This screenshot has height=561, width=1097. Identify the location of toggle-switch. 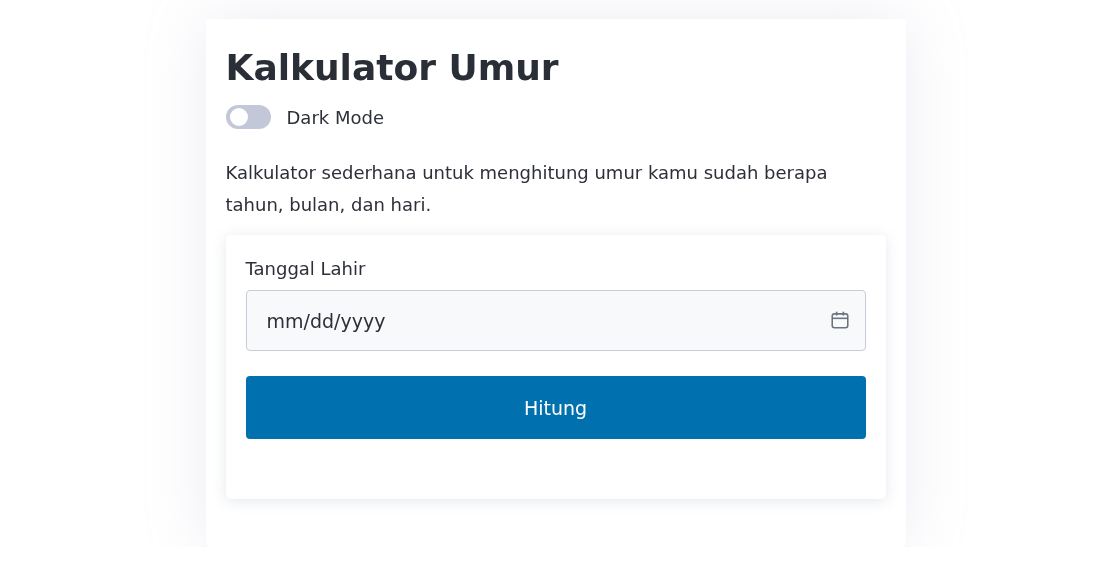
(248, 117).